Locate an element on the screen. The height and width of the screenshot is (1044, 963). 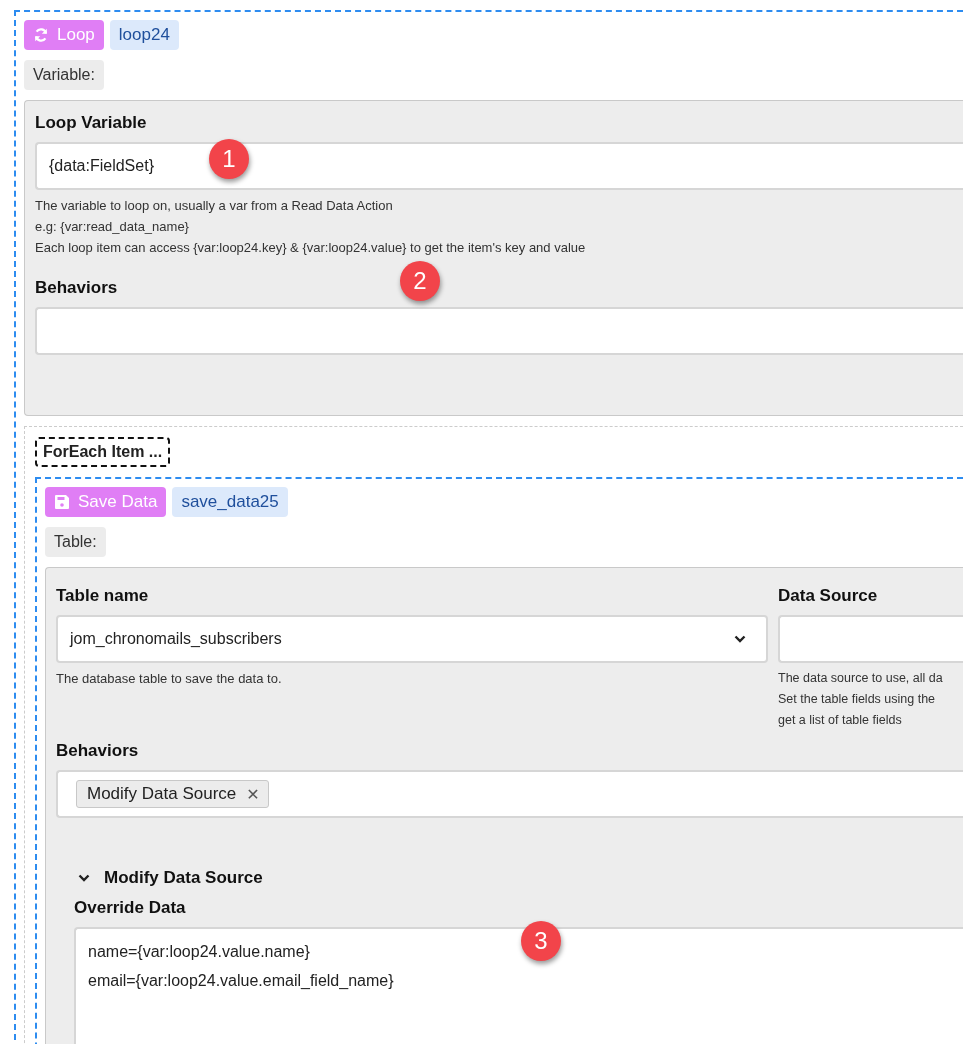
help-text: e.g: {var:read_data_name} is located at coordinates (112, 227).